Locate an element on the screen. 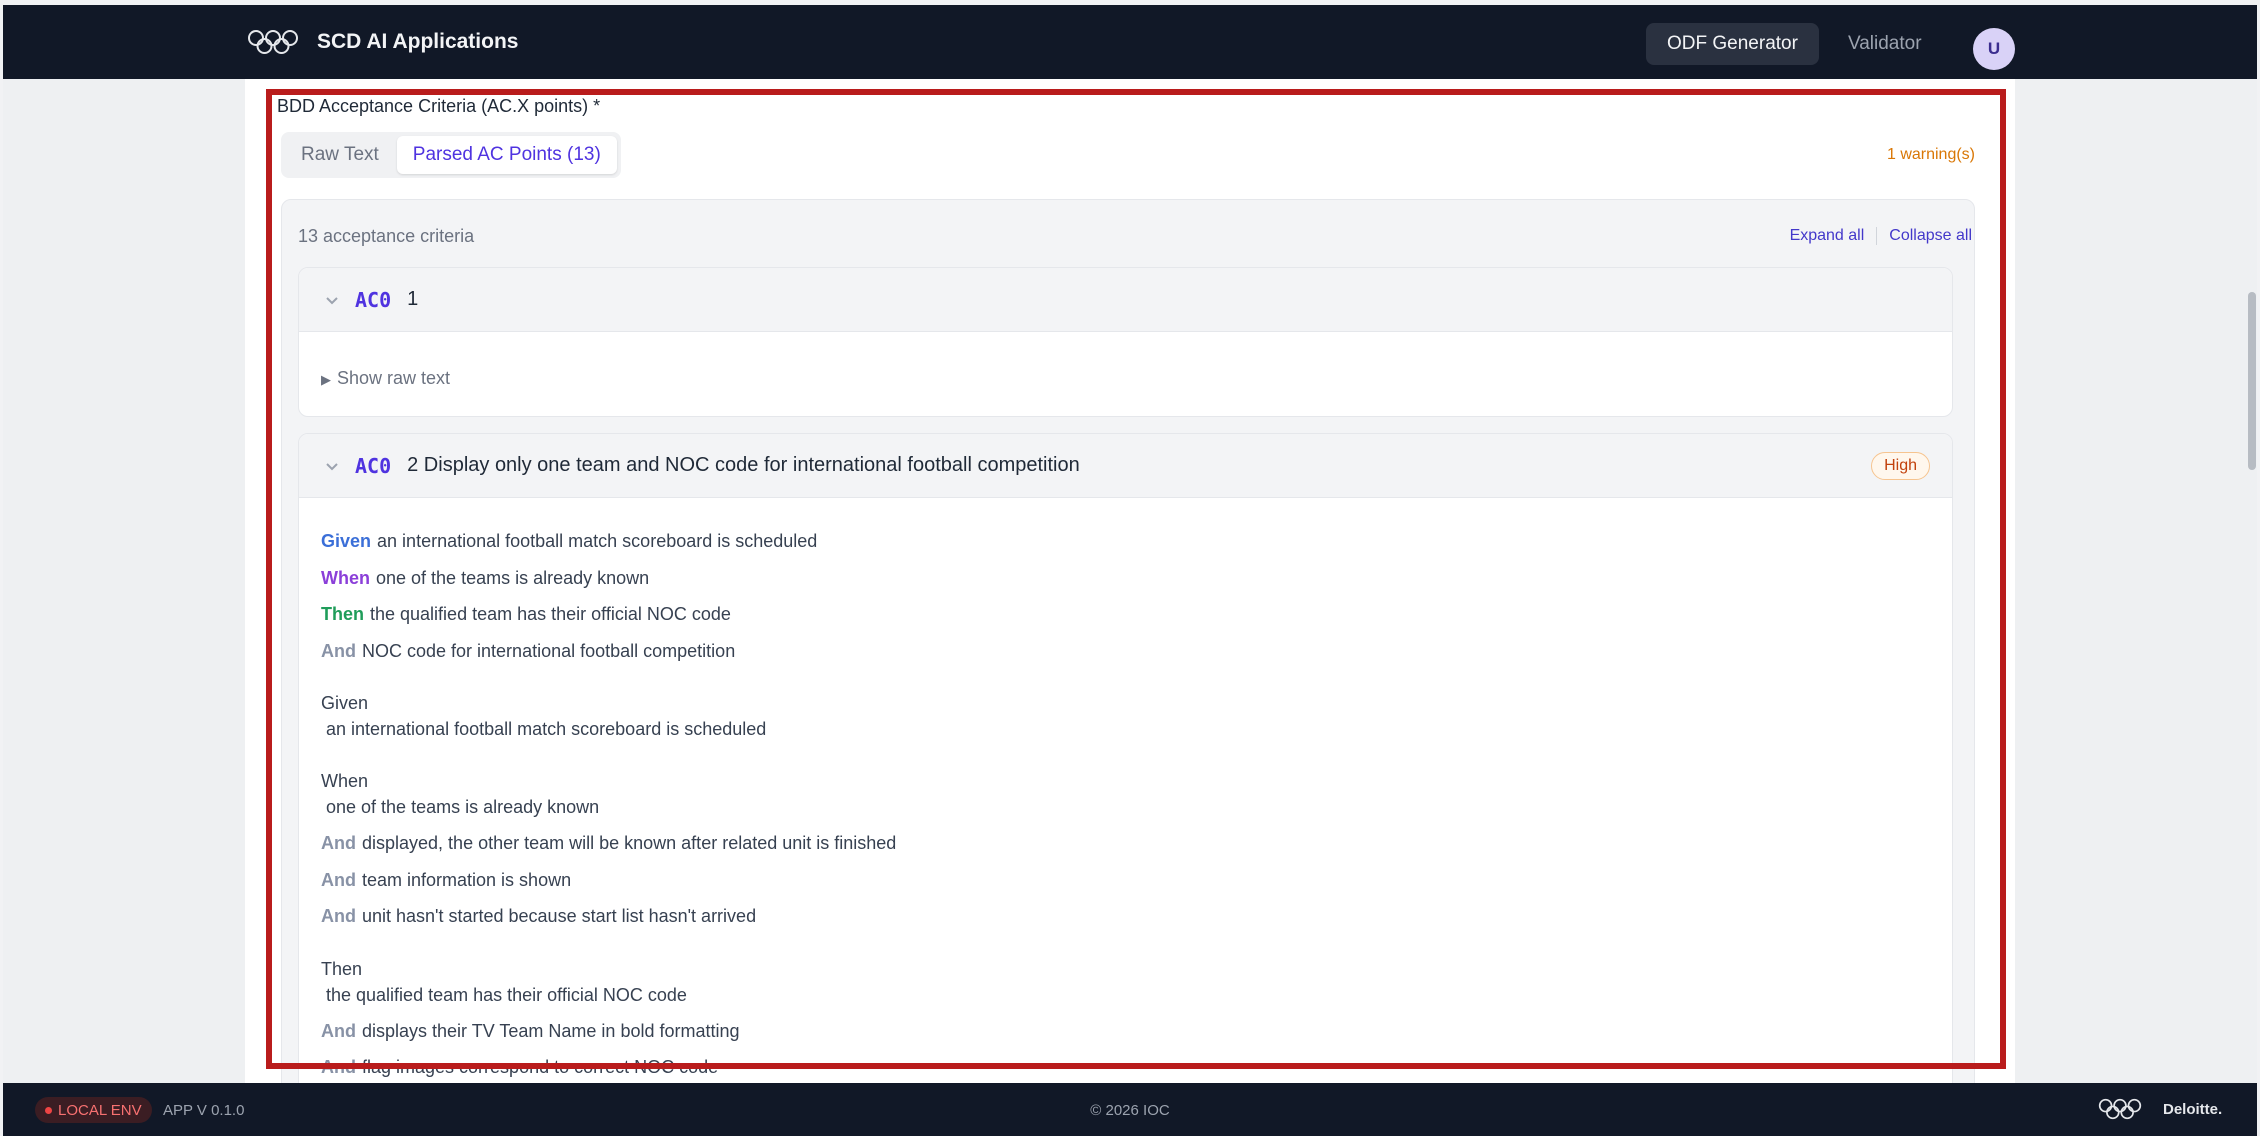  block-keyword: When is located at coordinates (345, 781).